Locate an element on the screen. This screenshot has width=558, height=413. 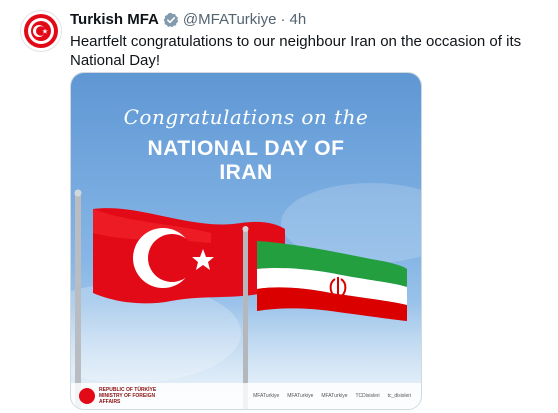
verified-badge-icon is located at coordinates (171, 20).